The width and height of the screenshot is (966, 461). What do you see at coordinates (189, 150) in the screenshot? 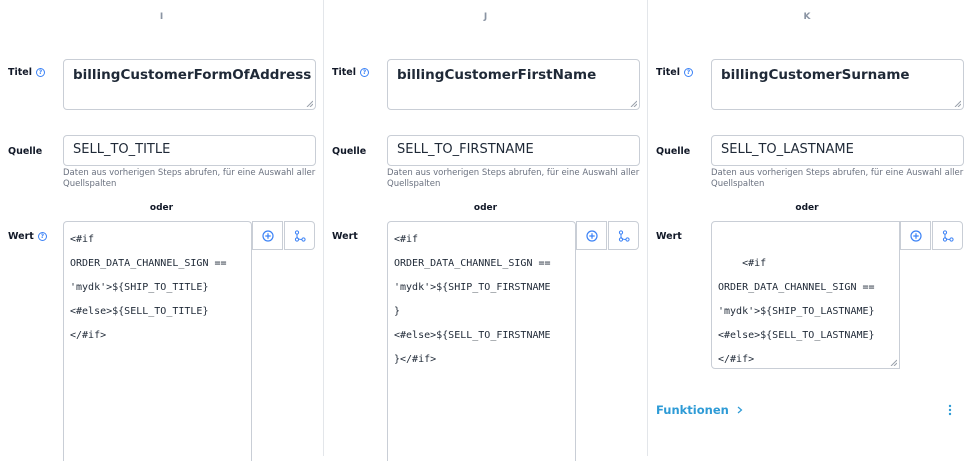
I see `source-input: SELL_TO_TITLE` at bounding box center [189, 150].